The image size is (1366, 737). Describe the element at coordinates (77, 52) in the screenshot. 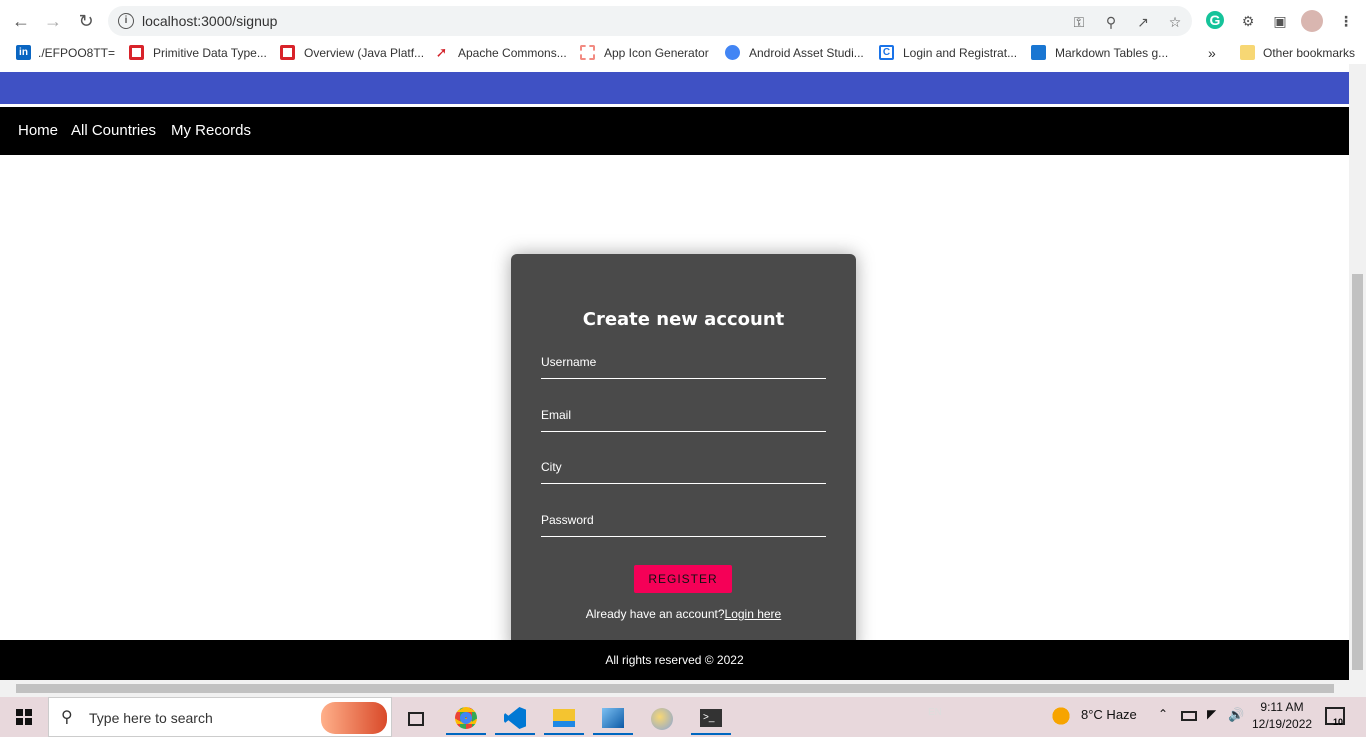

I see `bookmark-label: ./EFPOO8TT=` at that location.